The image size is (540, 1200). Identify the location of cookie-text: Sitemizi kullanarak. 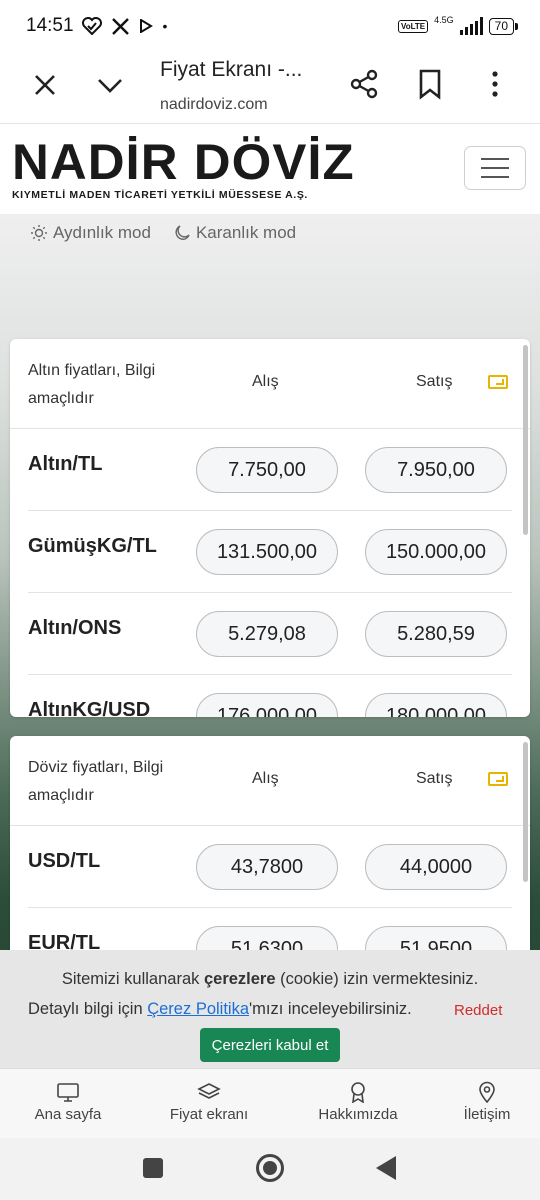
(132, 979).